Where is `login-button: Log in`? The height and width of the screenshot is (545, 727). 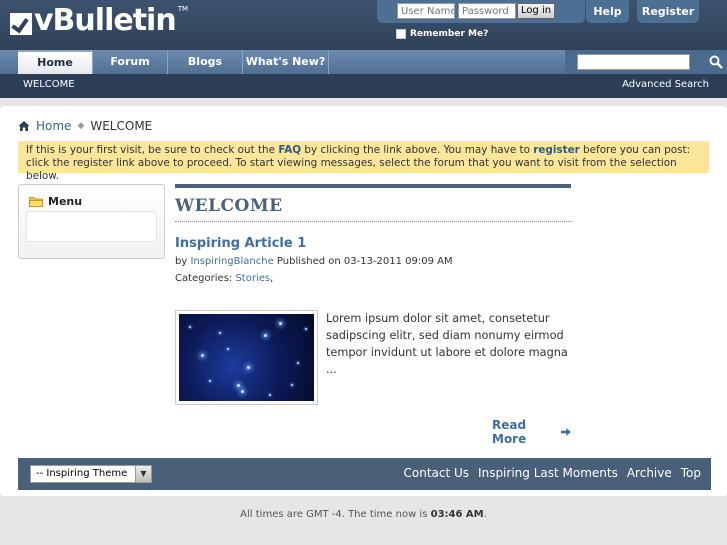 login-button: Log in is located at coordinates (536, 11).